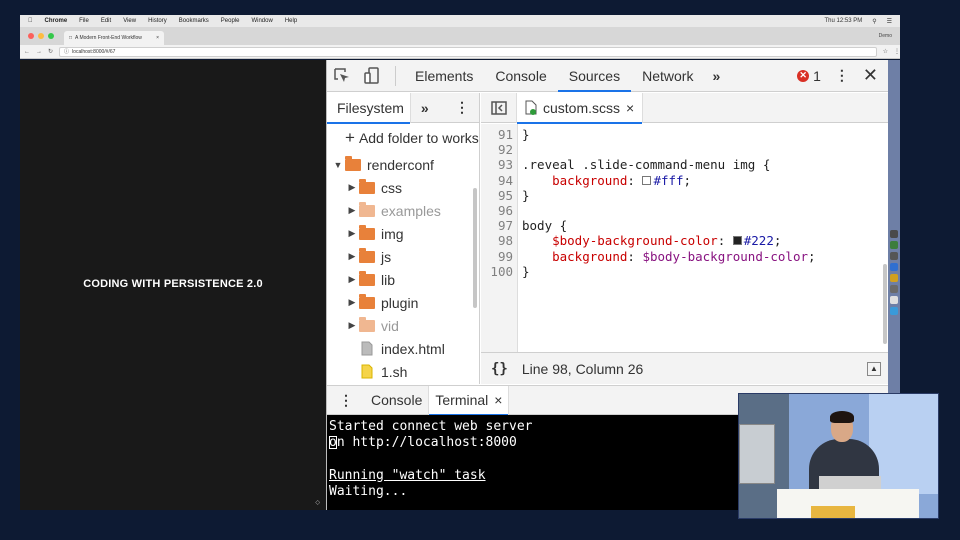  Describe the element at coordinates (630, 108) in the screenshot. I see `close-editor-tab-icon: ×` at that location.